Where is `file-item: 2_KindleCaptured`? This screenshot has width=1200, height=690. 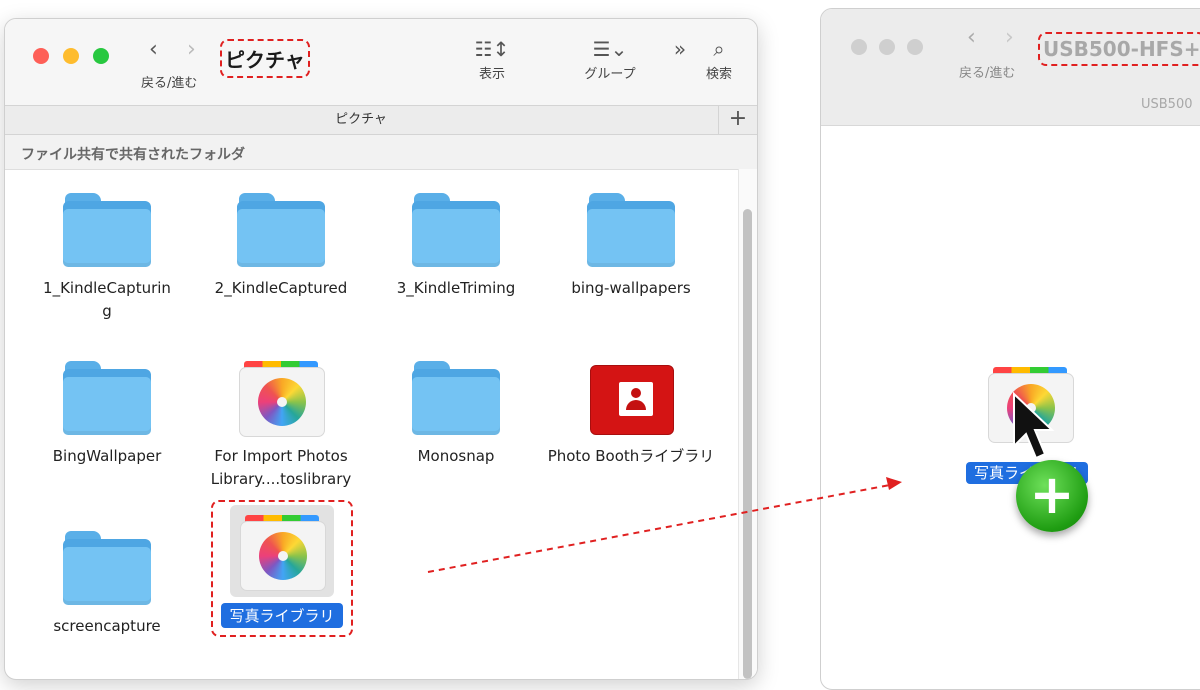 file-item: 2_KindleCaptured is located at coordinates (281, 245).